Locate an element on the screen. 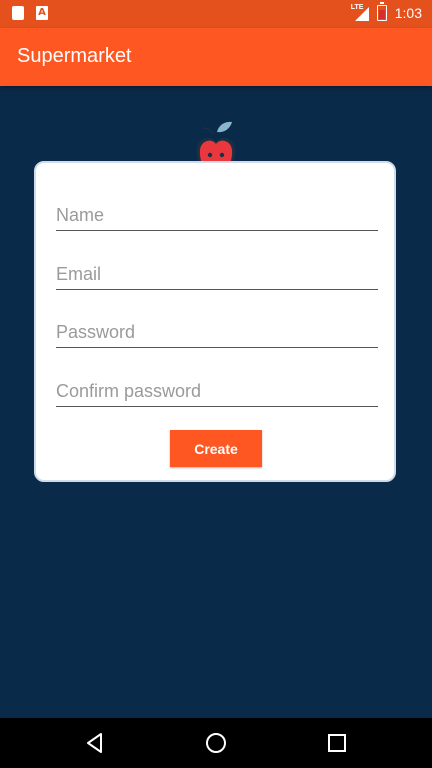 This screenshot has width=432, height=768. app-title: Supermarket is located at coordinates (74, 56).